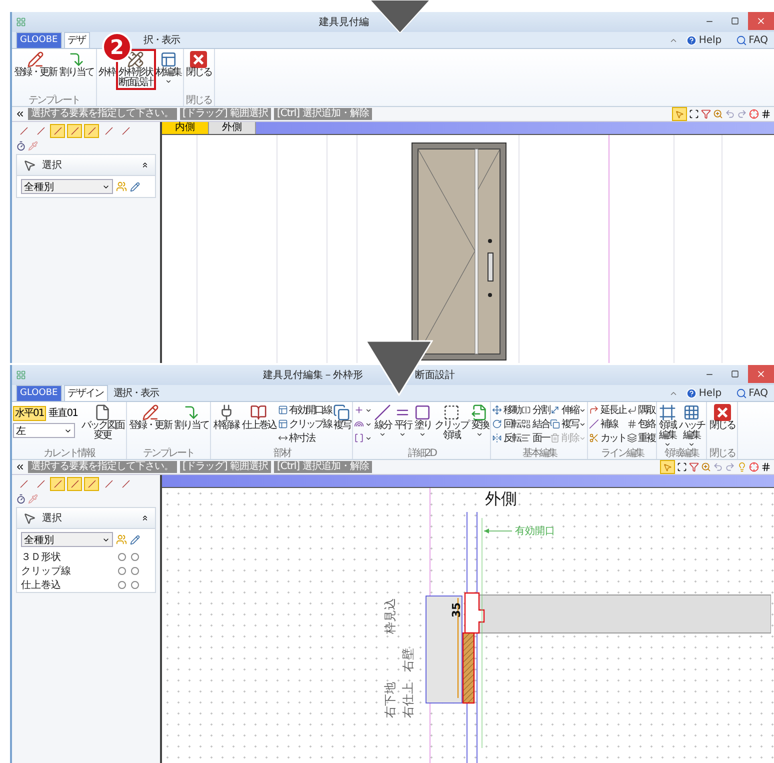  What do you see at coordinates (607, 424) in the screenshot?
I see `ribbon-button: 補線` at bounding box center [607, 424].